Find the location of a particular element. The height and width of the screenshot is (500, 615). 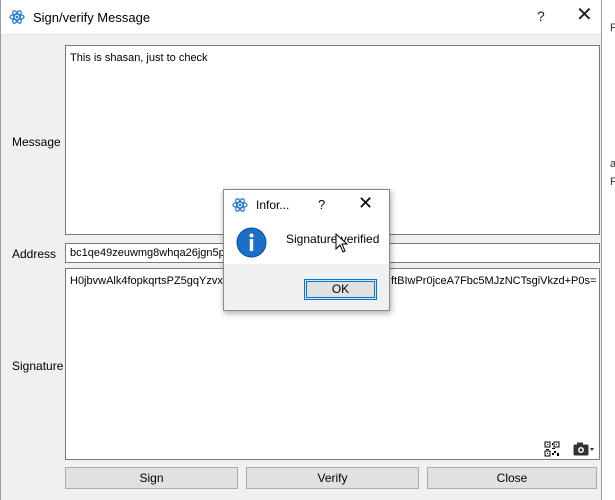

help-button: ? is located at coordinates (541, 16).